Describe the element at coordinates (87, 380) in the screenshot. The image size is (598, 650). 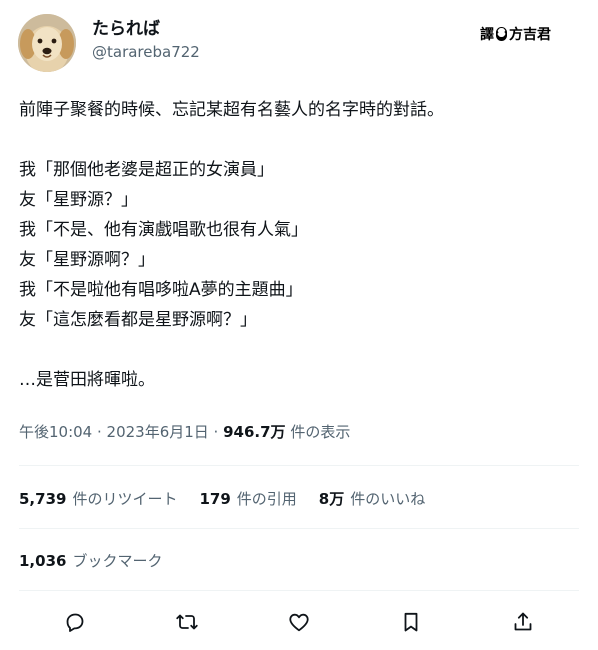
I see `tweet-line: …是菅田將暉啦。` at that location.